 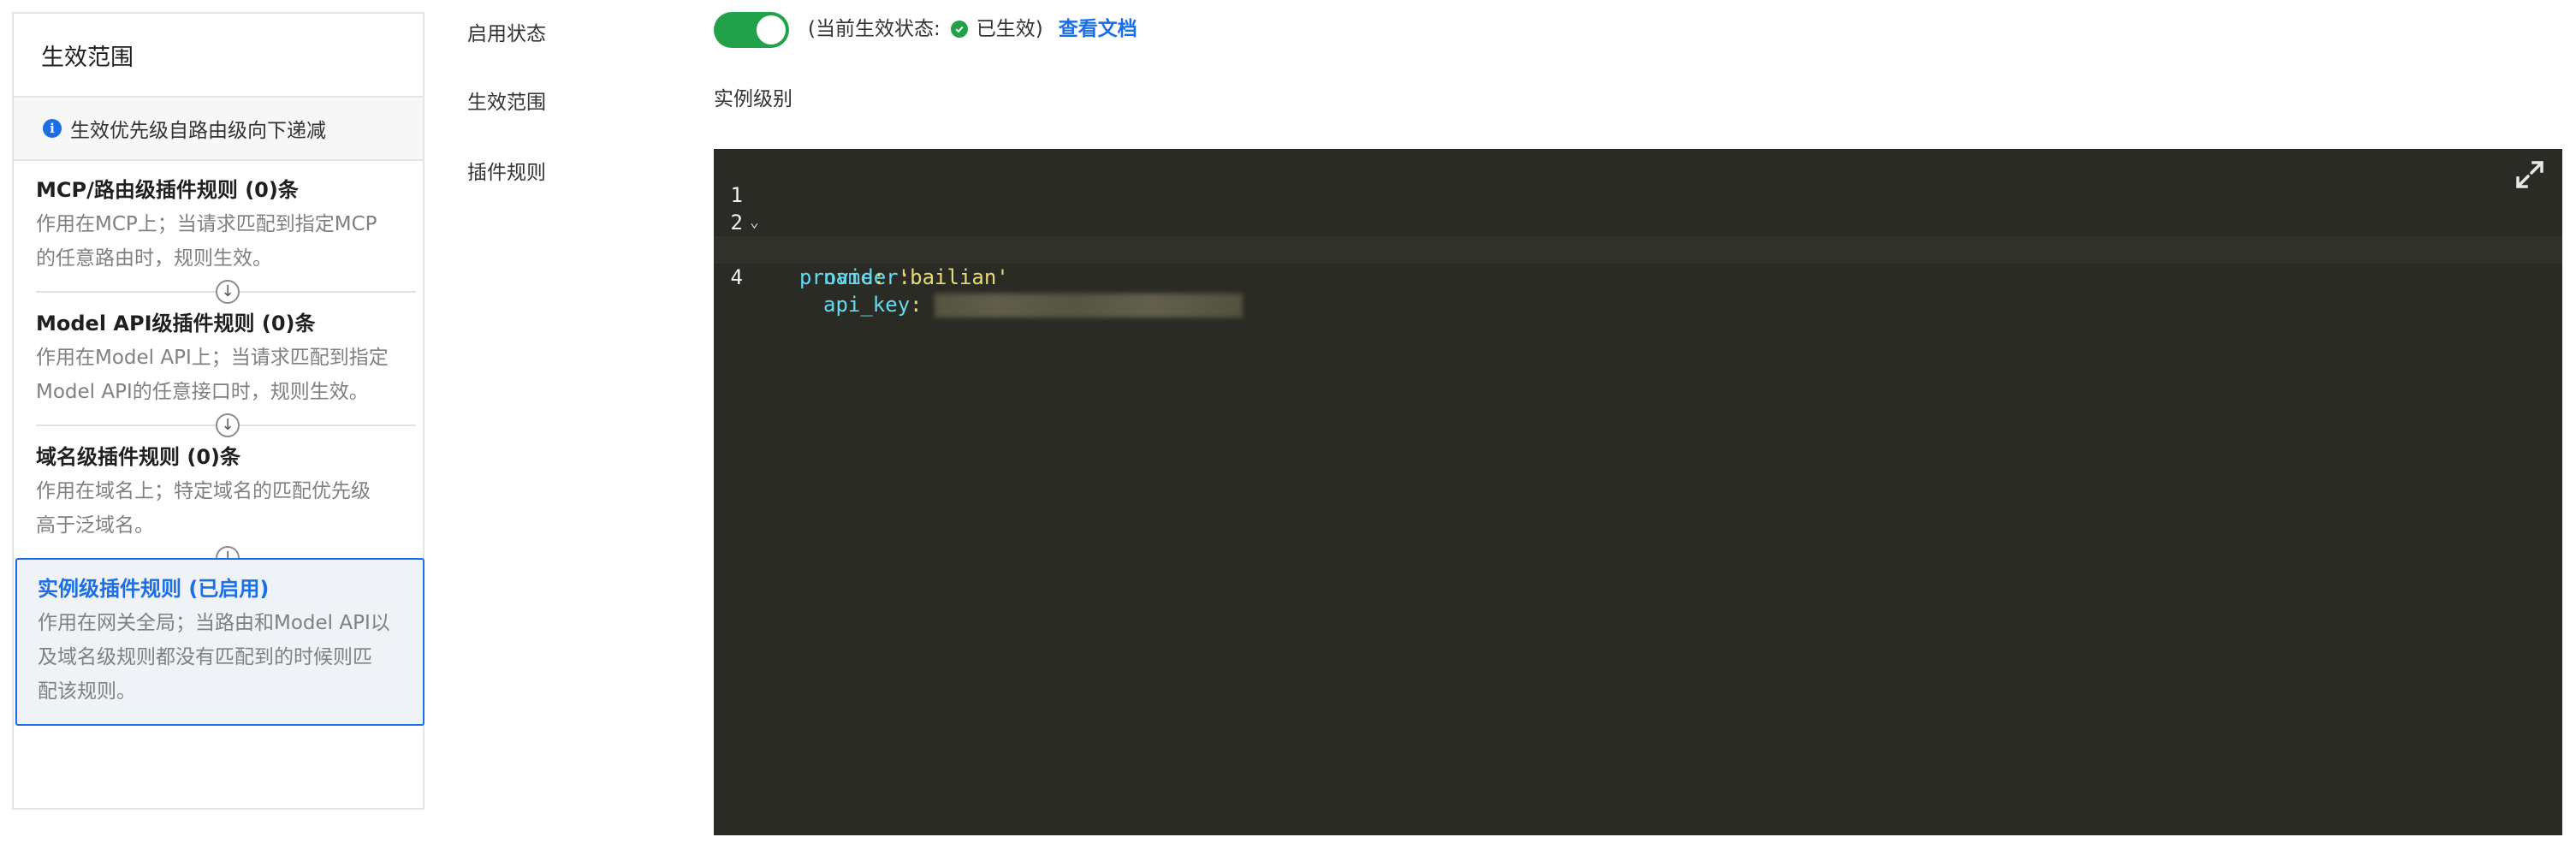 What do you see at coordinates (972, 30) in the screenshot?
I see `current-status: (当前生效状态: 已生效) 查看文档` at bounding box center [972, 30].